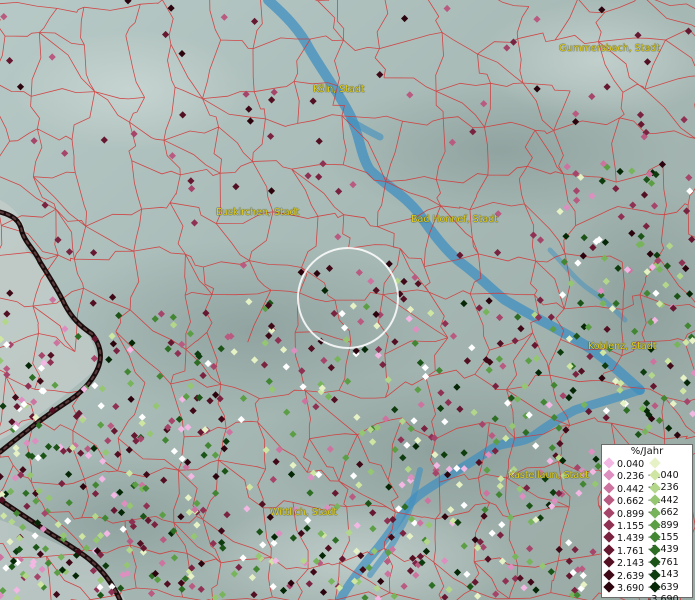 The image size is (695, 600). What do you see at coordinates (631, 576) in the screenshot?
I see `legend-label: 2.639` at bounding box center [631, 576].